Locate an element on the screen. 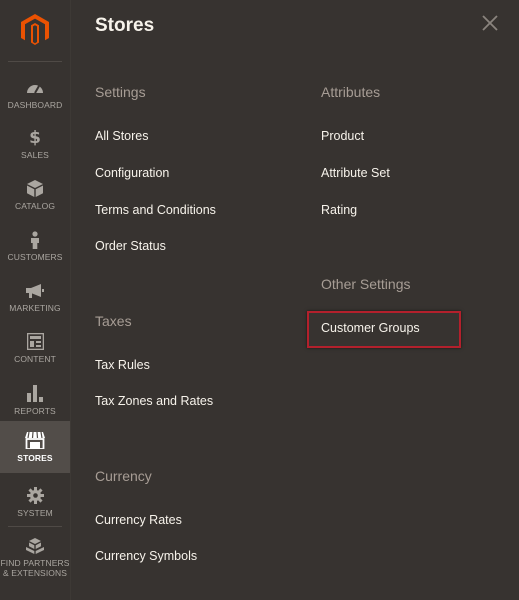  storefront-icon is located at coordinates (35, 440).